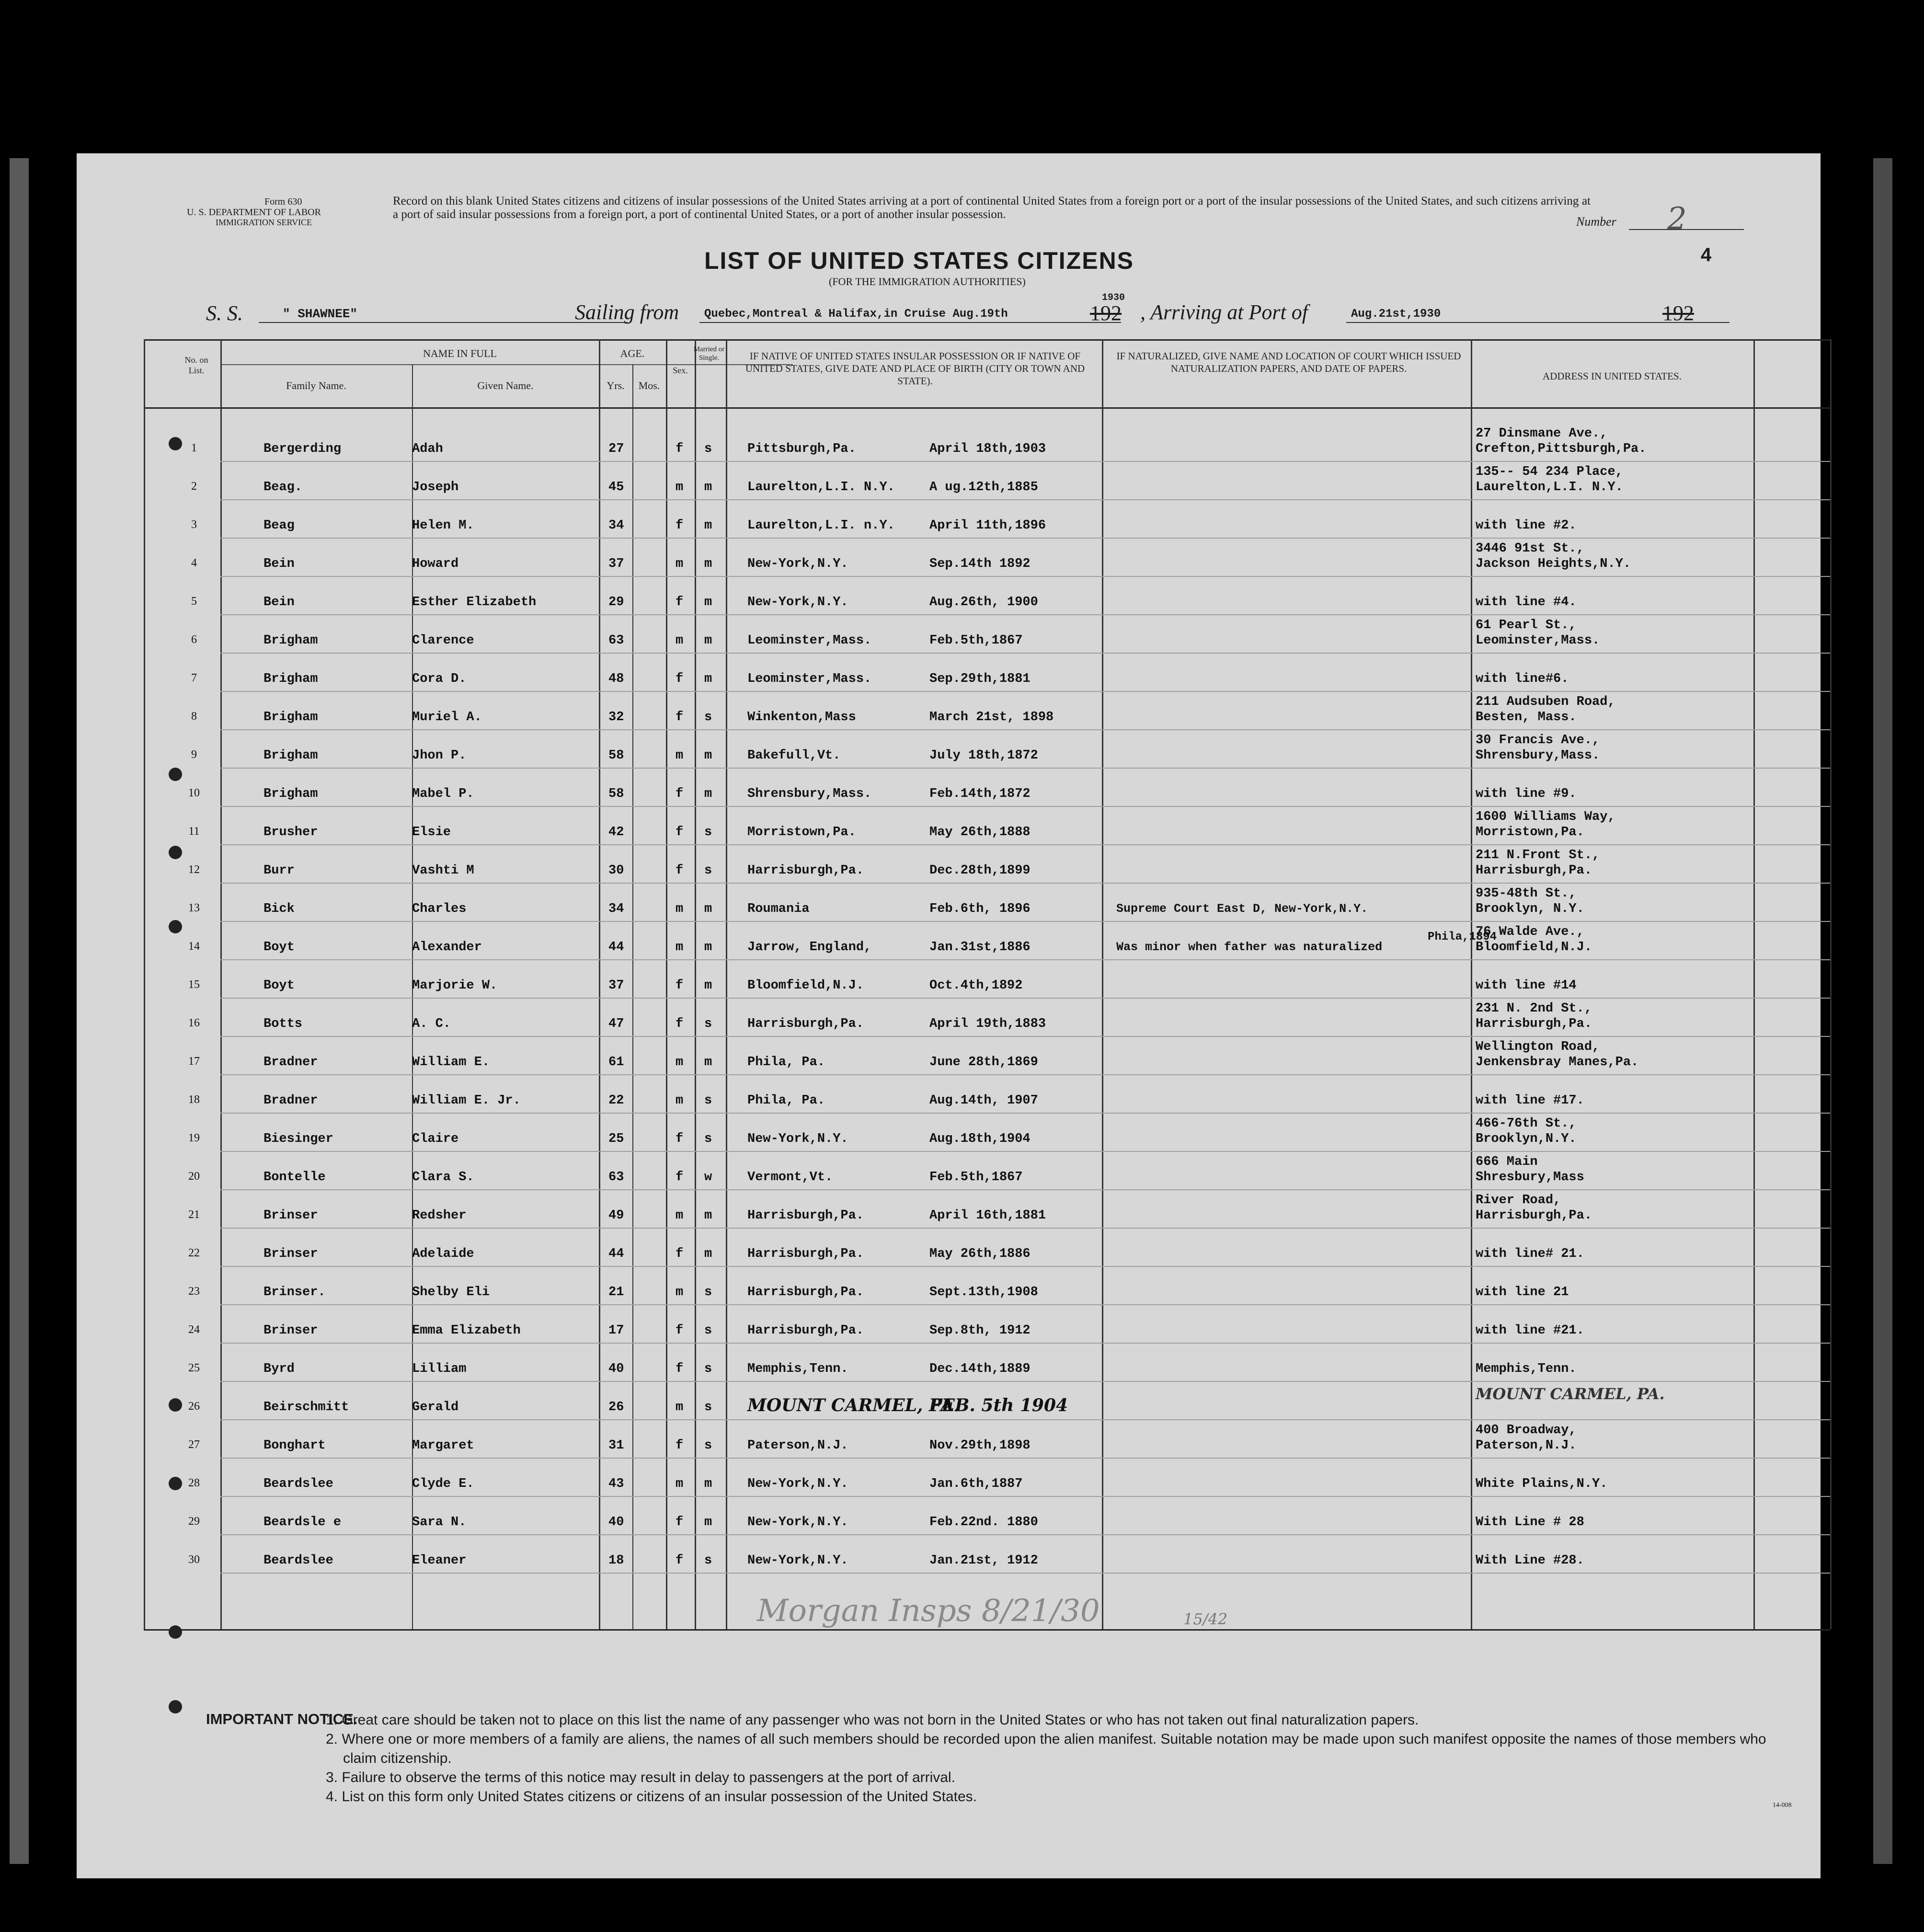  What do you see at coordinates (460, 353) in the screenshot?
I see `header-name-in-full: NAME IN FULL` at bounding box center [460, 353].